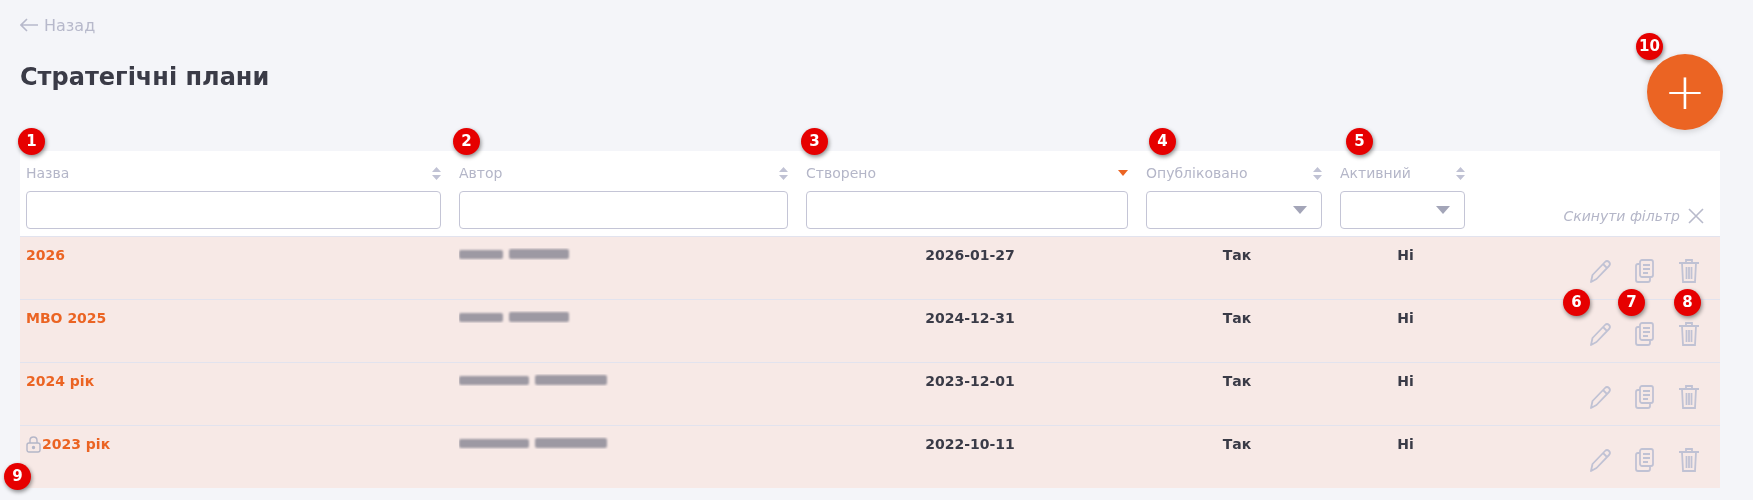 Image resolution: width=1753 pixels, height=500 pixels. I want to click on column-header: Створено, so click(841, 173).